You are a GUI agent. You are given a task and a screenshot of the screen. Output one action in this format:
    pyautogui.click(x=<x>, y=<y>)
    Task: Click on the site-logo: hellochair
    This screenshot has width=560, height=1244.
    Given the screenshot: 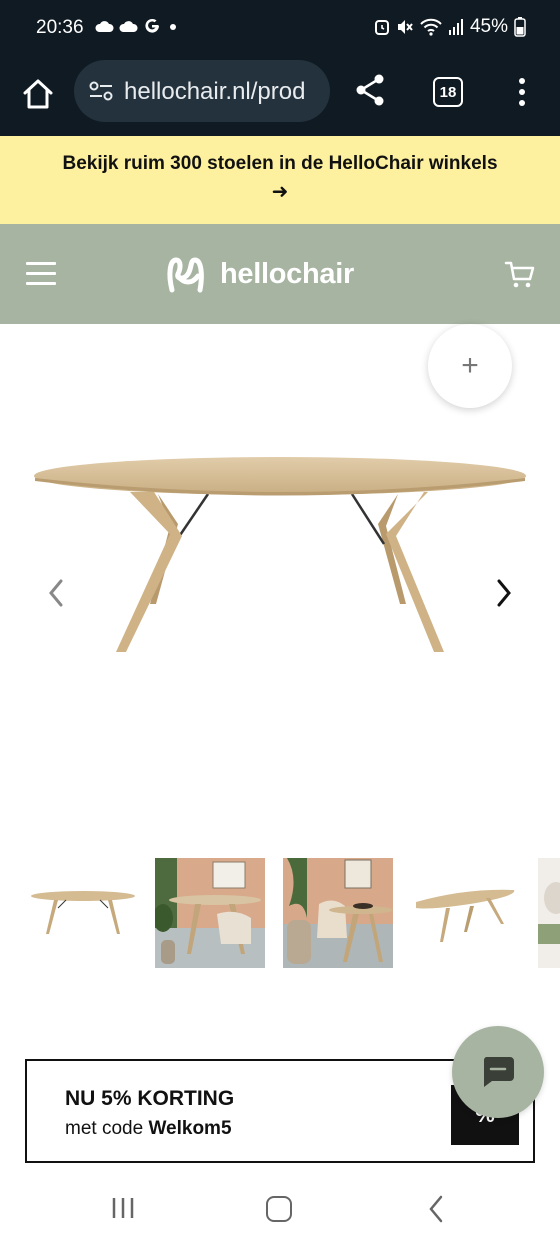 What is the action you would take?
    pyautogui.click(x=259, y=274)
    